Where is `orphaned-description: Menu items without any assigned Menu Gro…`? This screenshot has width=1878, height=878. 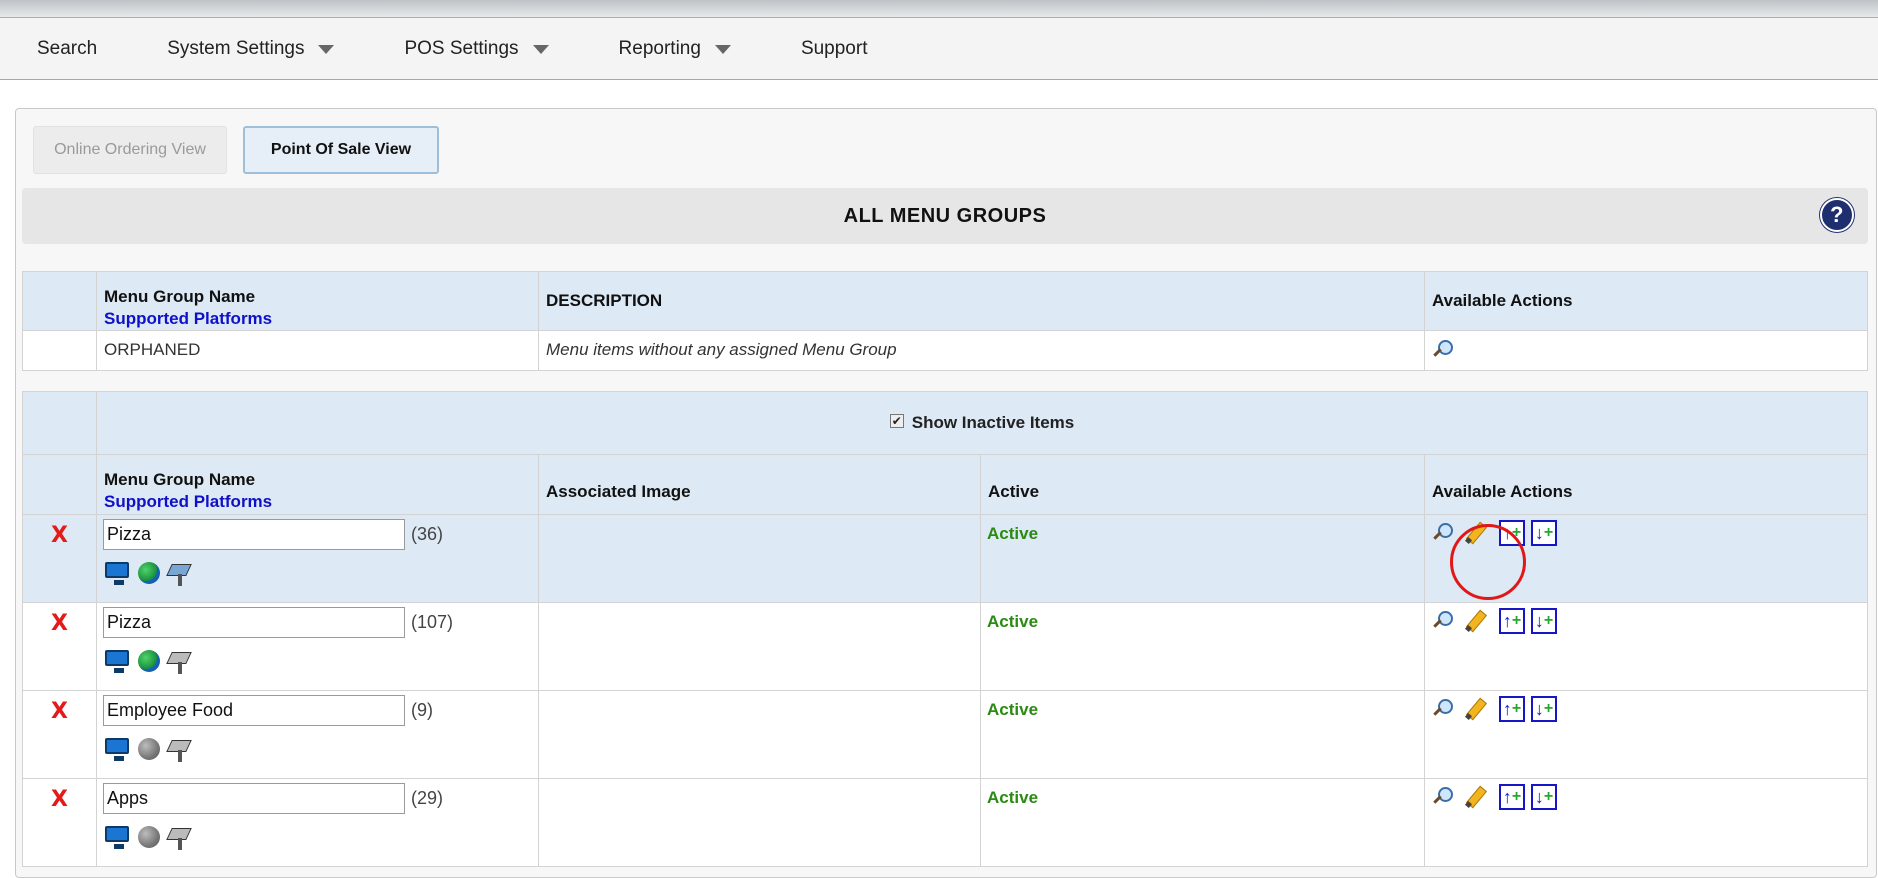
orphaned-description: Menu items without any assigned Menu Gro… is located at coordinates (721, 349).